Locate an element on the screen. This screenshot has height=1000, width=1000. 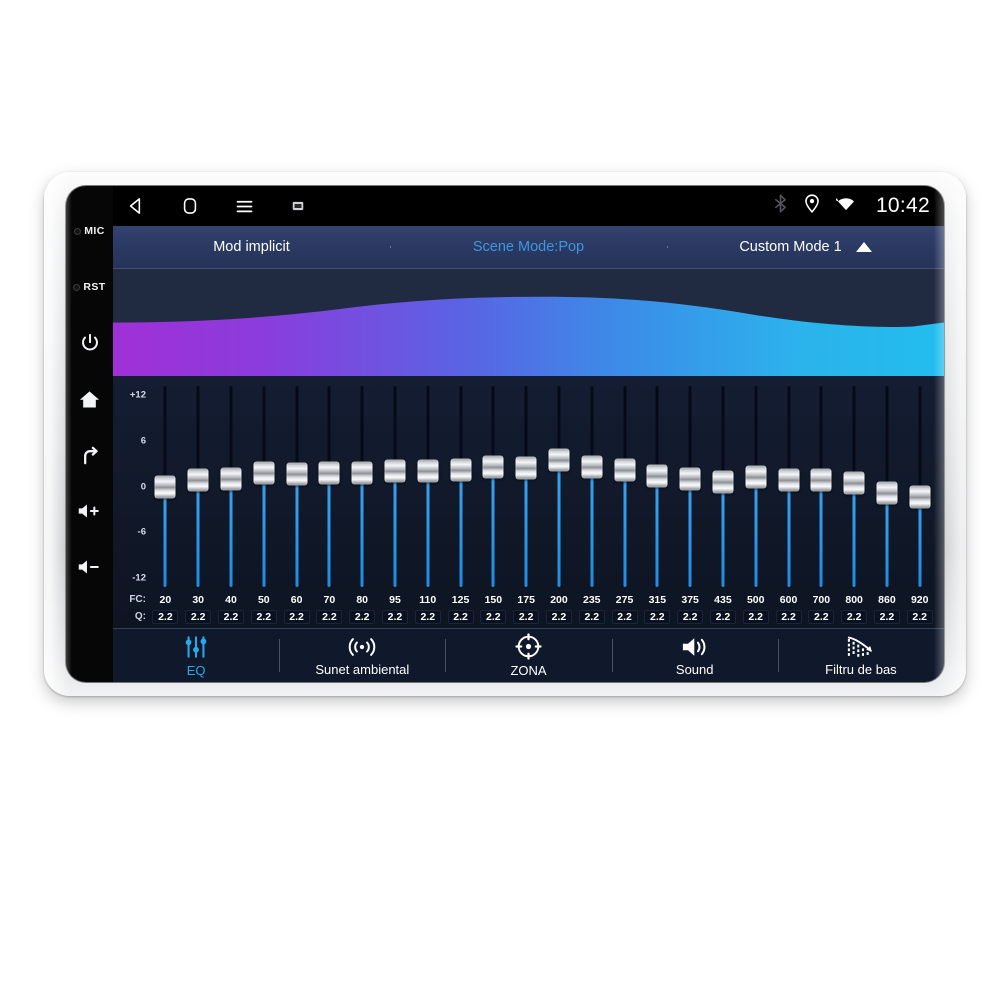
fc-value: 200 is located at coordinates (559, 600).